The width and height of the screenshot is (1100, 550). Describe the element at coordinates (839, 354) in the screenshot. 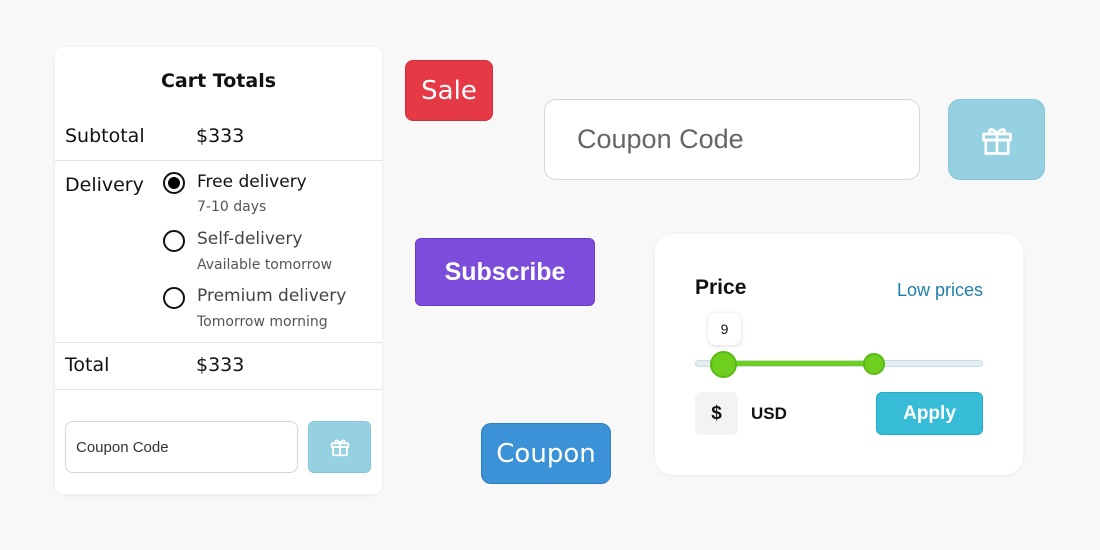

I see `price-filter-card: Price Low prices 9 $ USD Apply` at that location.